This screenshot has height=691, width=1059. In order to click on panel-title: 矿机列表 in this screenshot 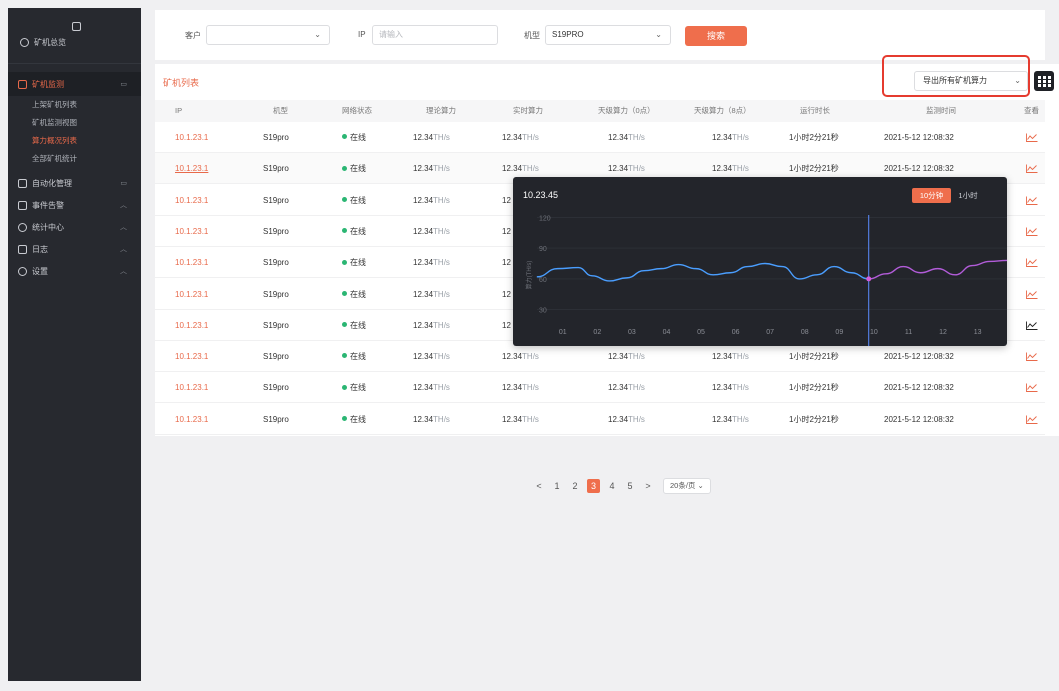, I will do `click(181, 83)`.